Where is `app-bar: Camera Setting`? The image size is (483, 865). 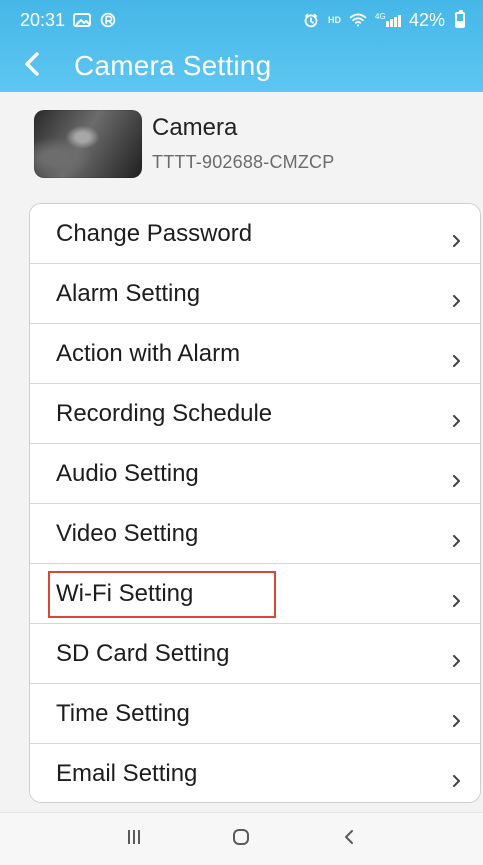 app-bar: Camera Setting is located at coordinates (241, 66).